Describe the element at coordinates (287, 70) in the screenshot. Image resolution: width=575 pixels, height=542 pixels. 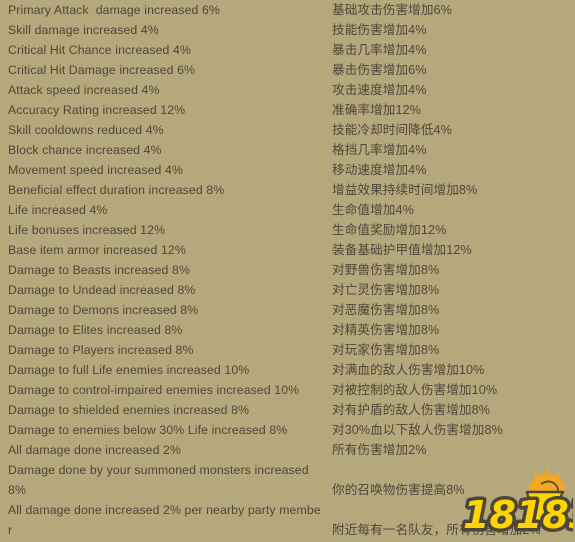
I see `stat-row: Critical Hit Damage increased 6% 暴击伤害增加6%` at that location.